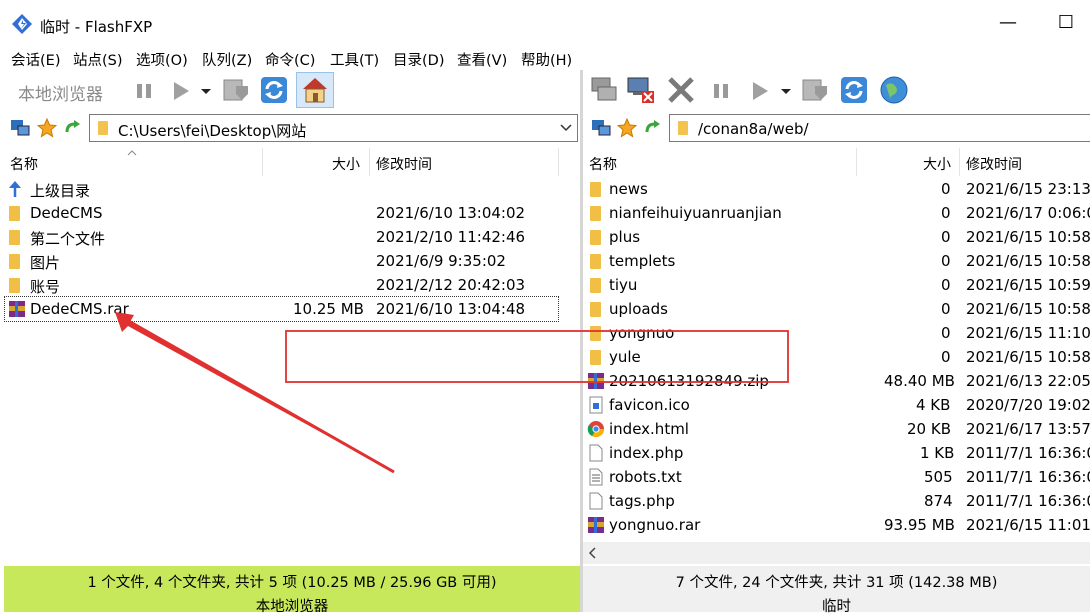 This screenshot has width=1090, height=616. Describe the element at coordinates (836, 453) in the screenshot. I see `table-row: index.php 1 KB 2011/7/1 16:36:0` at that location.